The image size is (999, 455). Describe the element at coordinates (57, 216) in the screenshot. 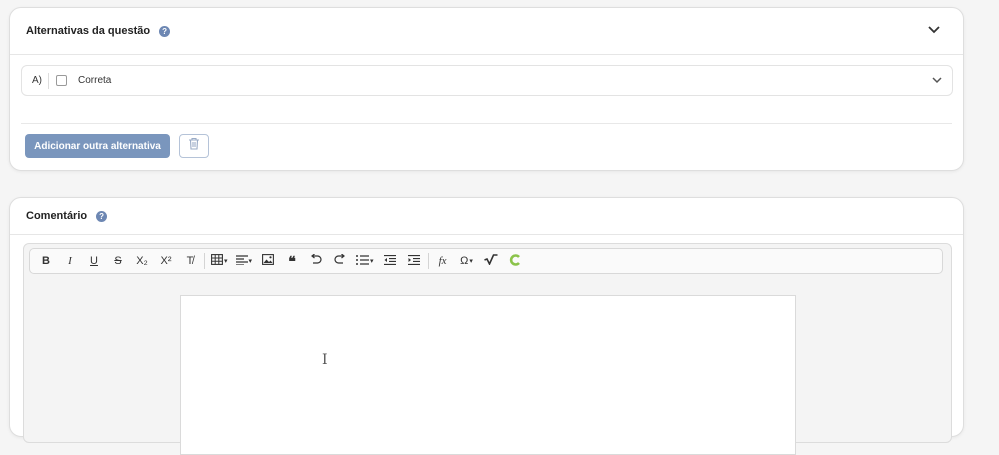

I see `comment-title: Comentário` at that location.